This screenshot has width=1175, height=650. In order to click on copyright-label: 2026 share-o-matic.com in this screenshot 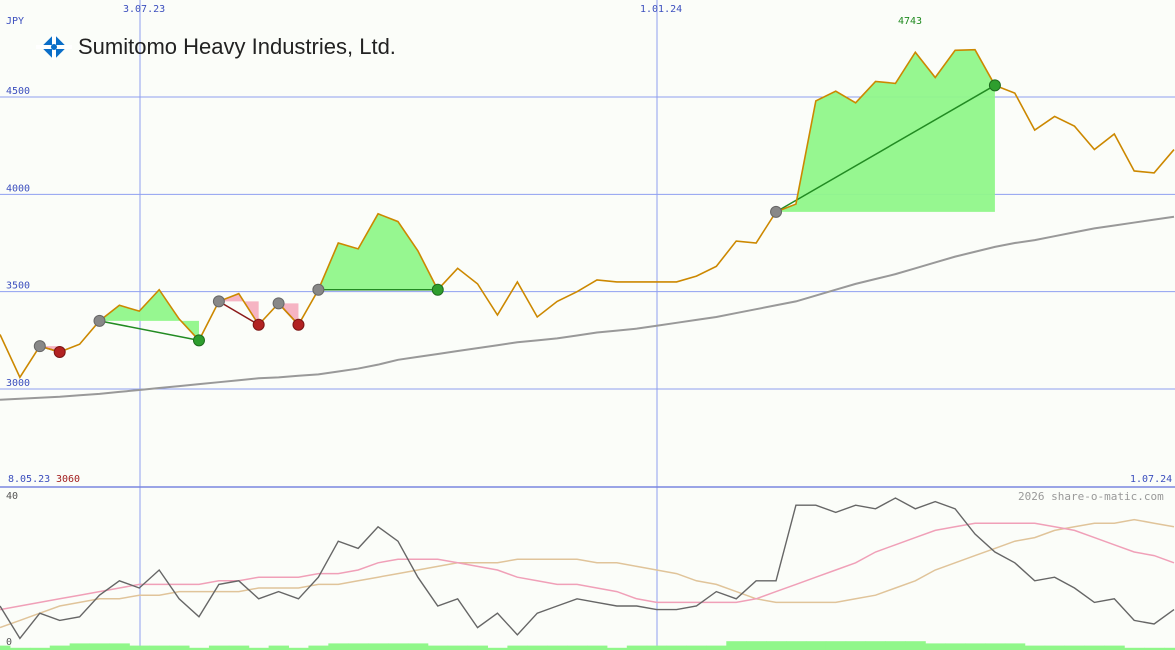, I will do `click(1091, 496)`.